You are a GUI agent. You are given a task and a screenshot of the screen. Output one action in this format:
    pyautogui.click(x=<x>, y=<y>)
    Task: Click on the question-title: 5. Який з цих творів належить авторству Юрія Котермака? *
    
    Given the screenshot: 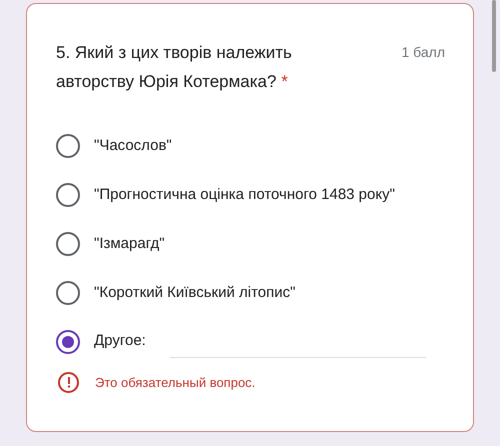 What is the action you would take?
    pyautogui.click(x=174, y=67)
    